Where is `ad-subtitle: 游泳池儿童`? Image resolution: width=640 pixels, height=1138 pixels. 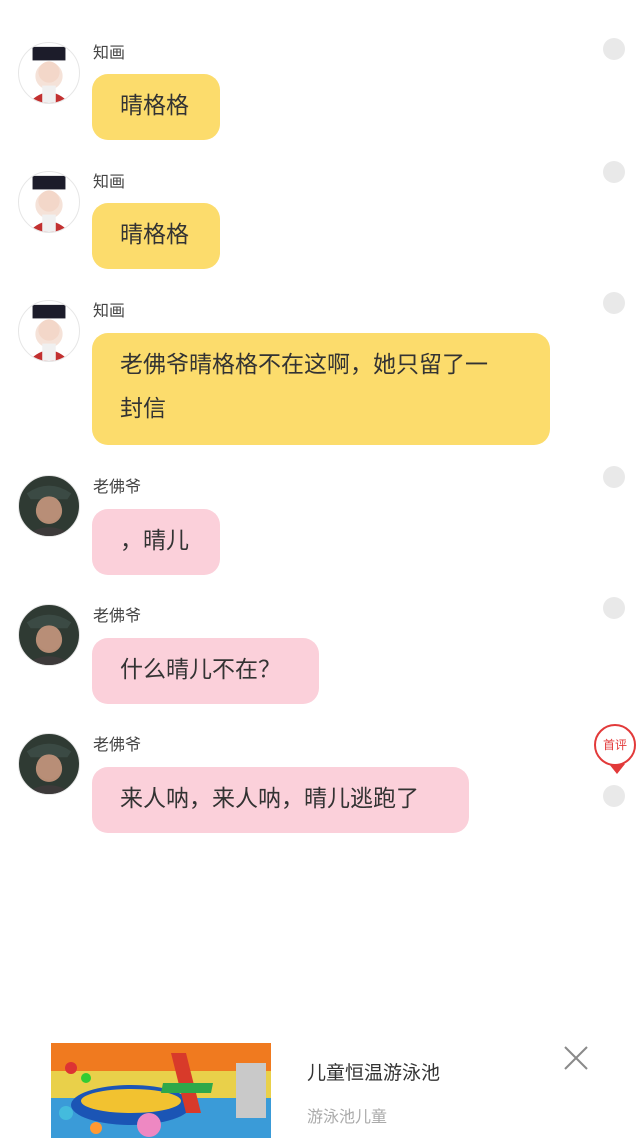 ad-subtitle: 游泳池儿童 is located at coordinates (347, 1116).